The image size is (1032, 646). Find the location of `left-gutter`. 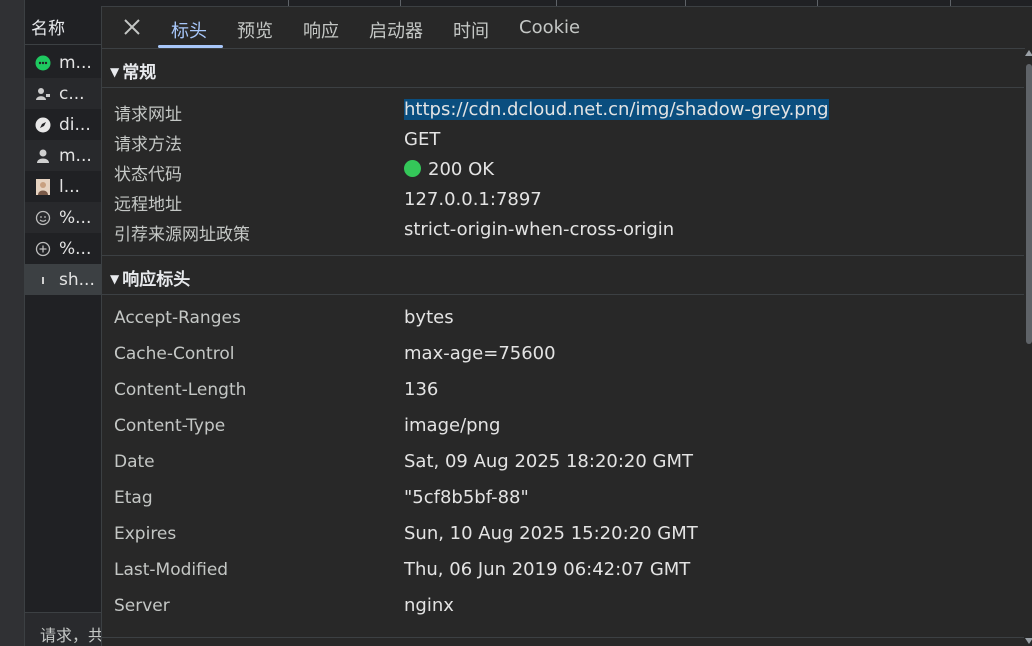

left-gutter is located at coordinates (12, 323).